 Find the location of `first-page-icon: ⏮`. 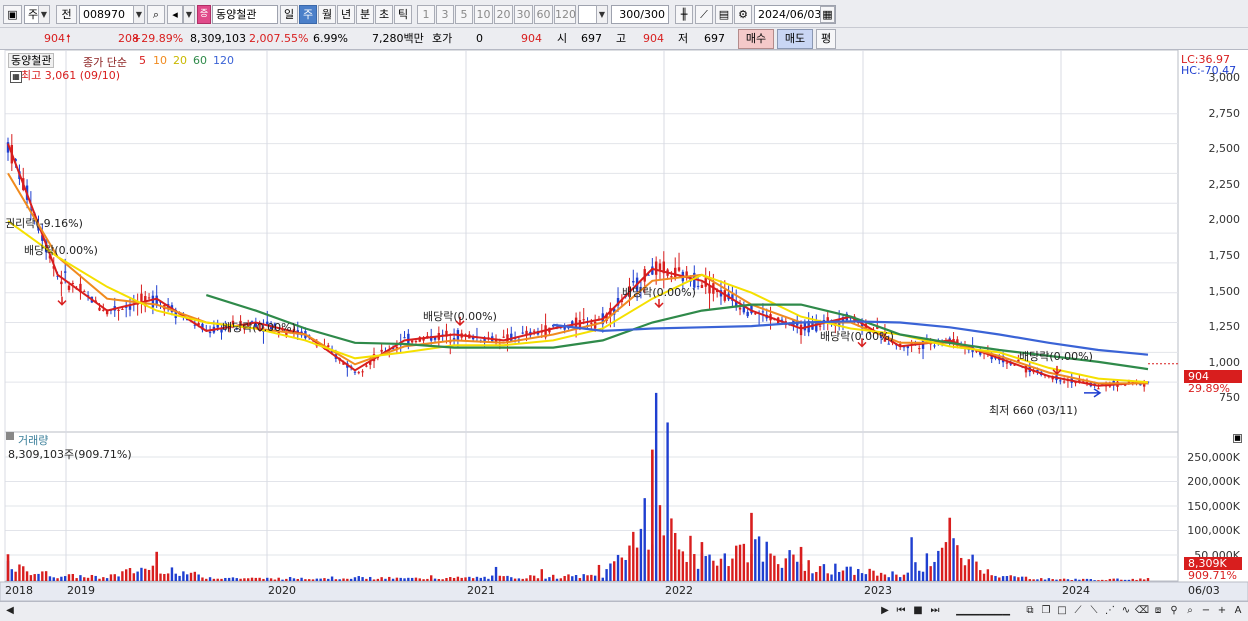

first-page-icon: ⏮ is located at coordinates (901, 610).